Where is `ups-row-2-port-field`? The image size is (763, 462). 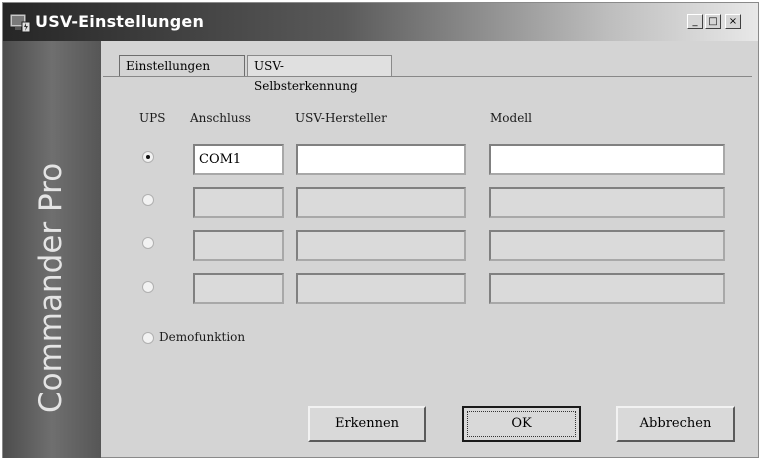
ups-row-2-port-field is located at coordinates (238, 202).